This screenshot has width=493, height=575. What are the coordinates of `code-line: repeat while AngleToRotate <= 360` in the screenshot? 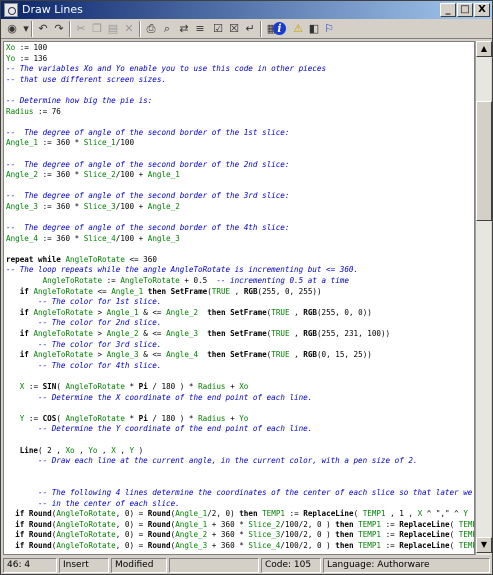 It's located at (240, 260).